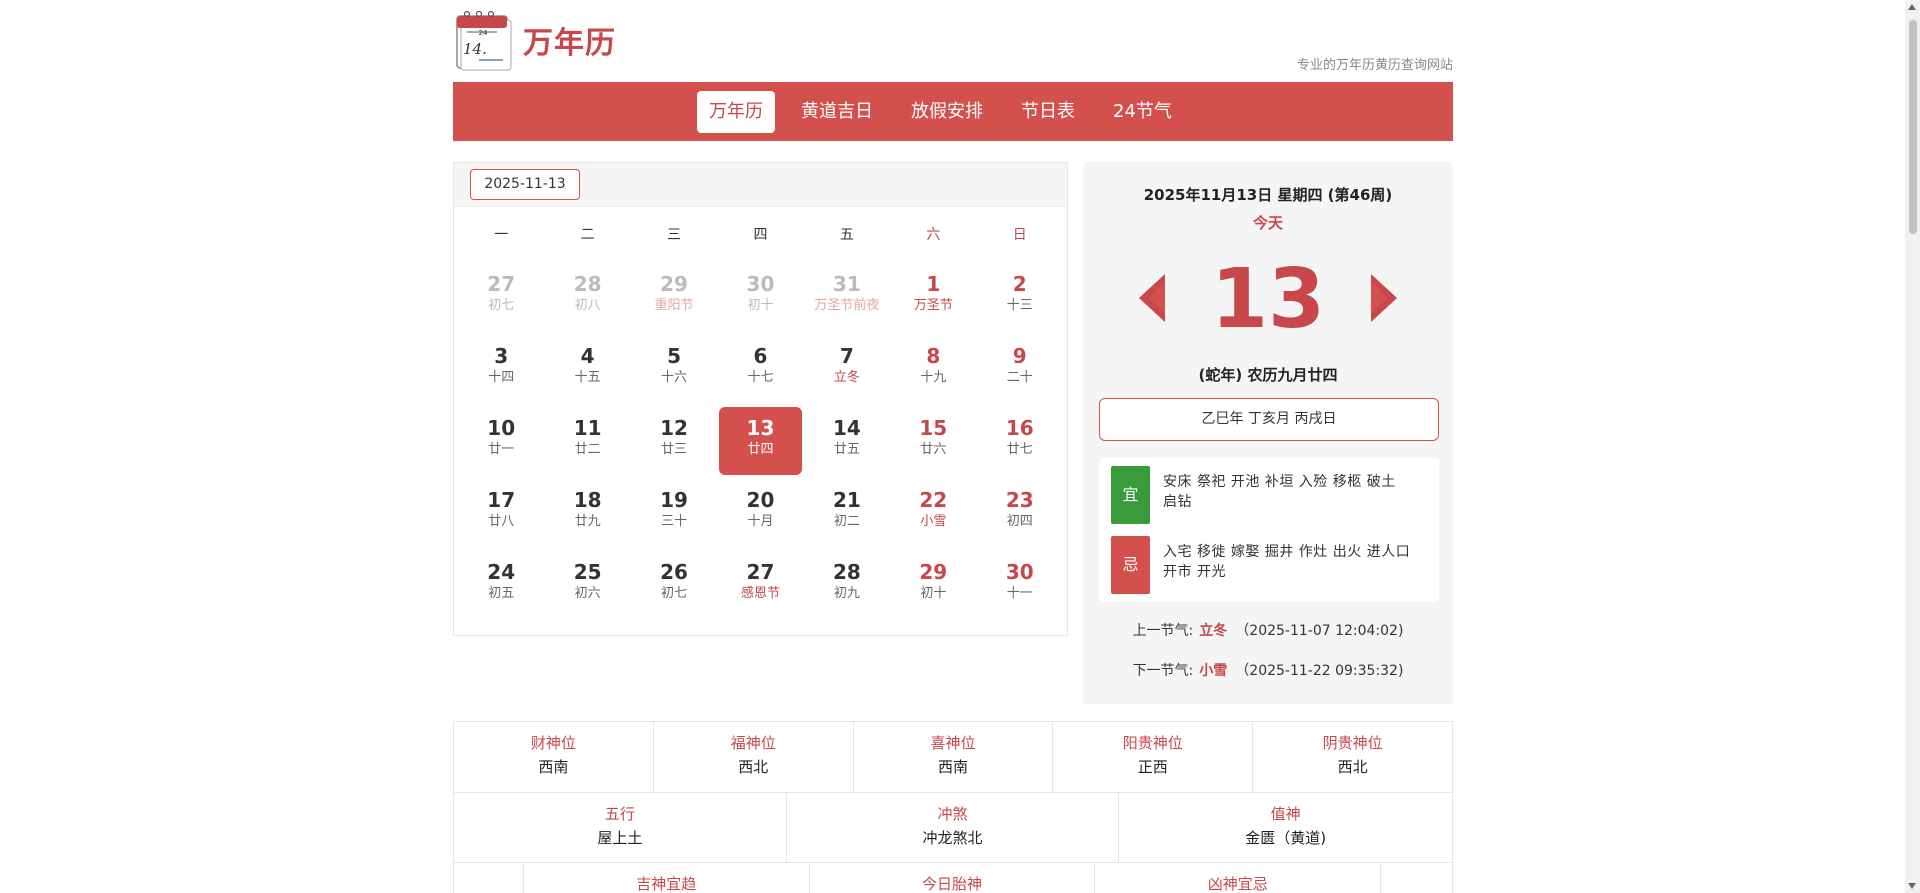  I want to click on nav-item-holiday: 放假安排, so click(947, 112).